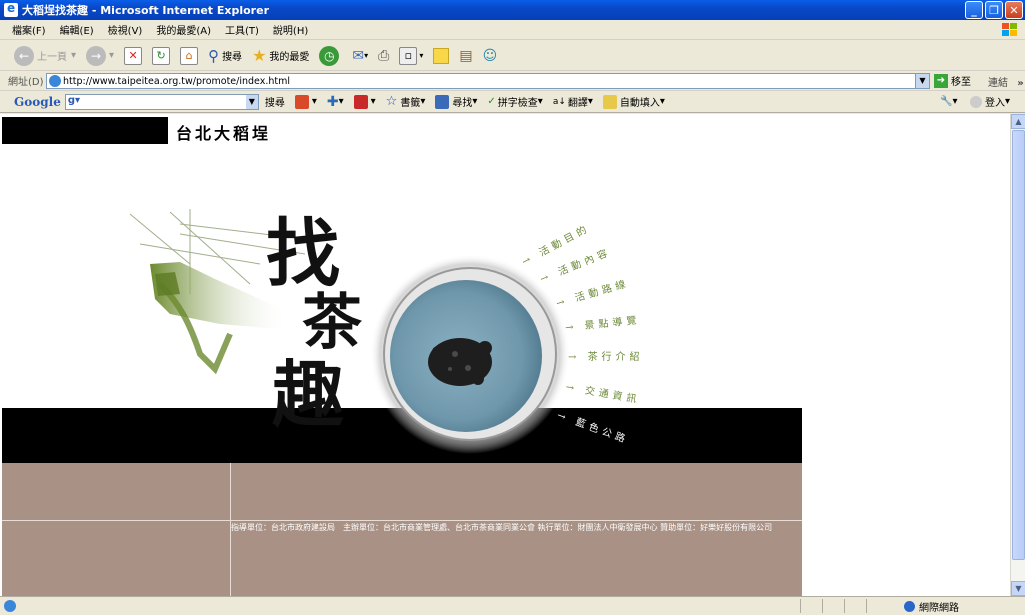 Image resolution: width=1025 pixels, height=615 pixels. Describe the element at coordinates (1018, 345) in the screenshot. I see `scroll-thumb` at that location.